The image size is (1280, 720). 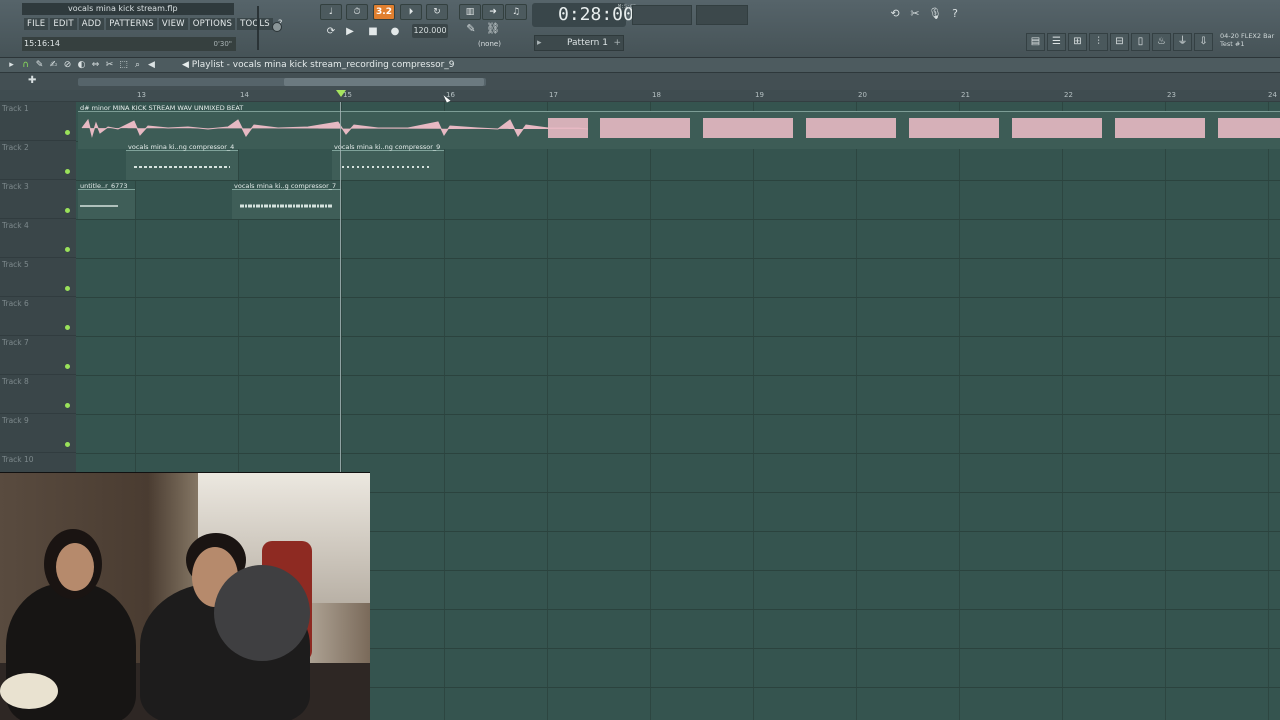 What do you see at coordinates (282, 82) in the screenshot?
I see `horizontal-scrollbar` at bounding box center [282, 82].